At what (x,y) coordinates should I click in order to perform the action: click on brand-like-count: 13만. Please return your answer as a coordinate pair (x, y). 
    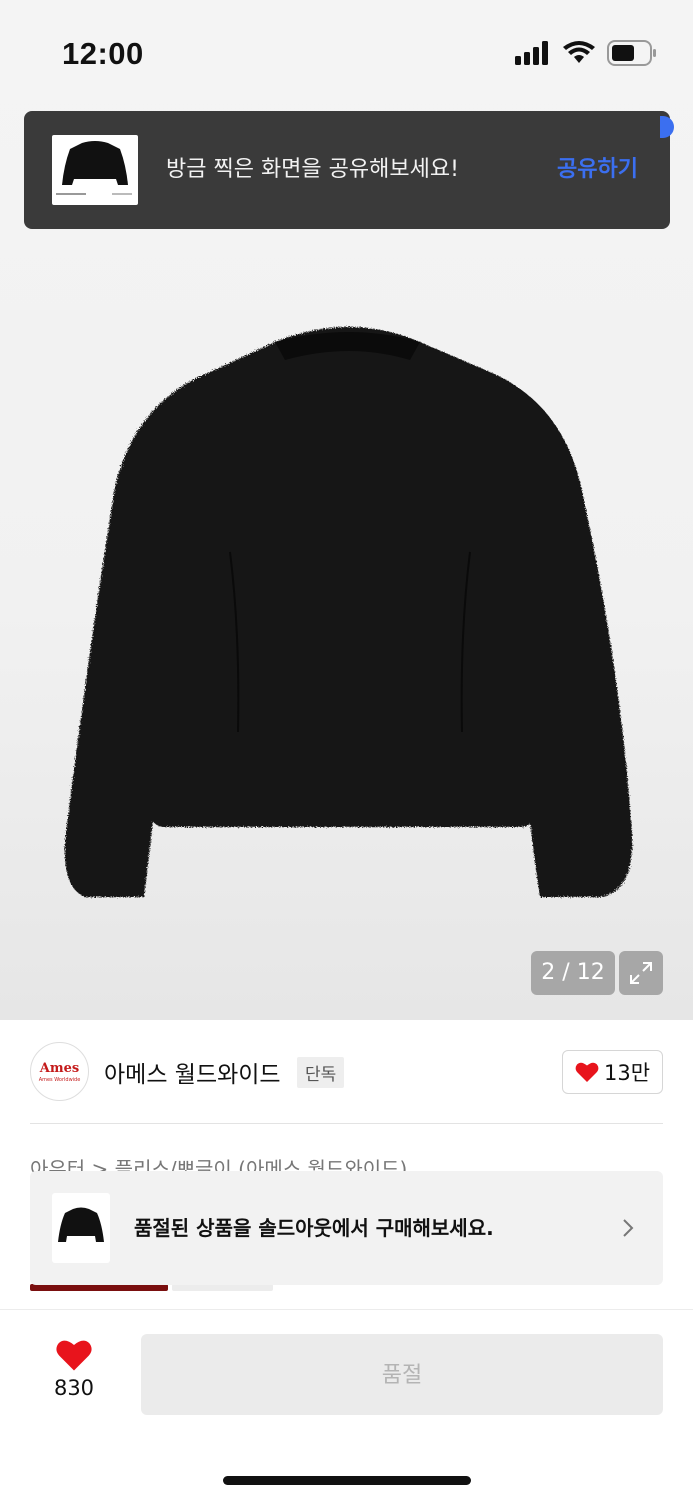
    Looking at the image, I should click on (627, 1073).